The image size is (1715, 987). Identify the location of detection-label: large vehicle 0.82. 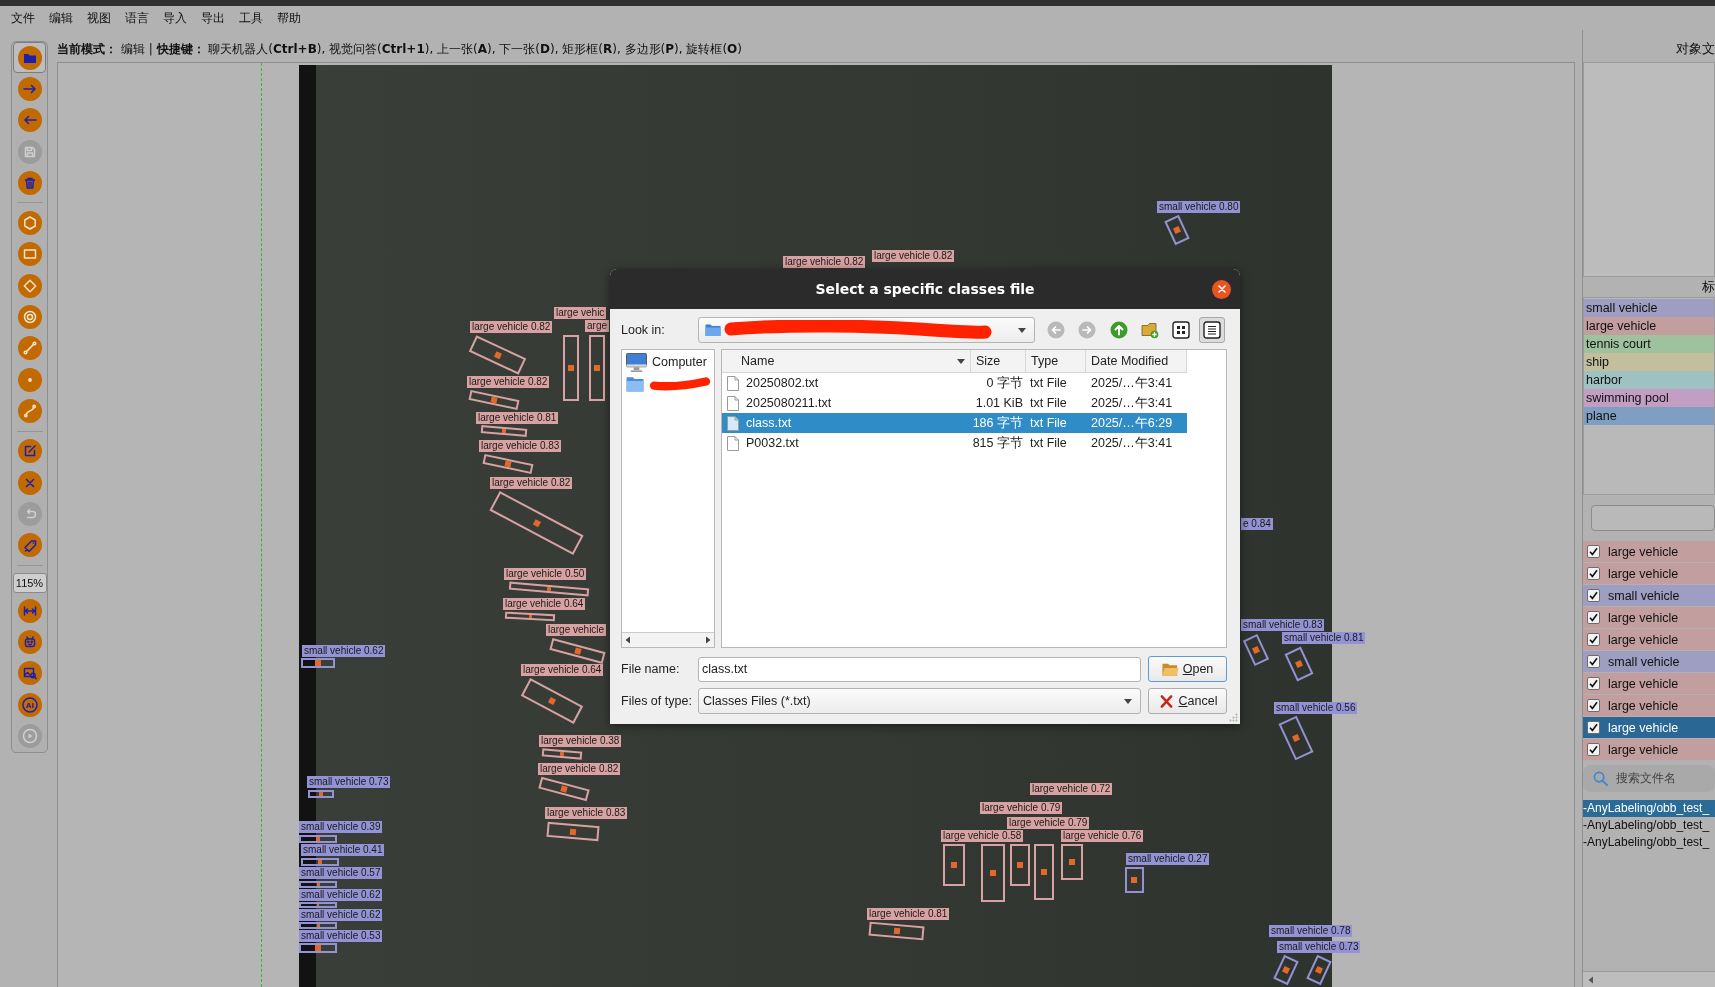
(824, 262).